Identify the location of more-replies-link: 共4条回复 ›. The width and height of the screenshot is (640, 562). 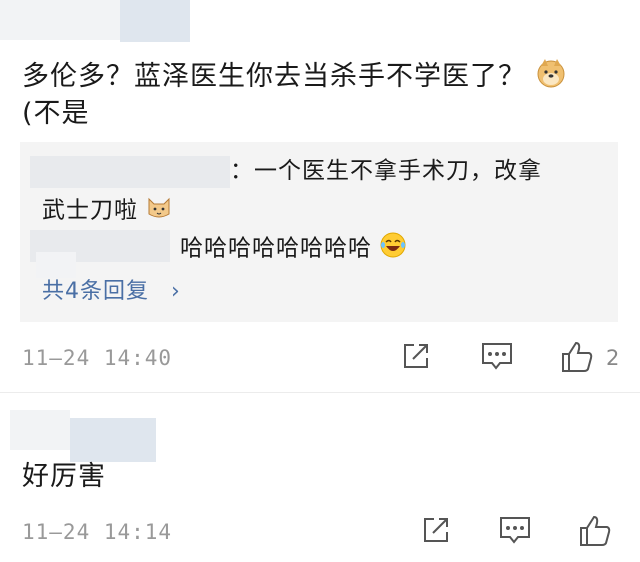
(111, 289).